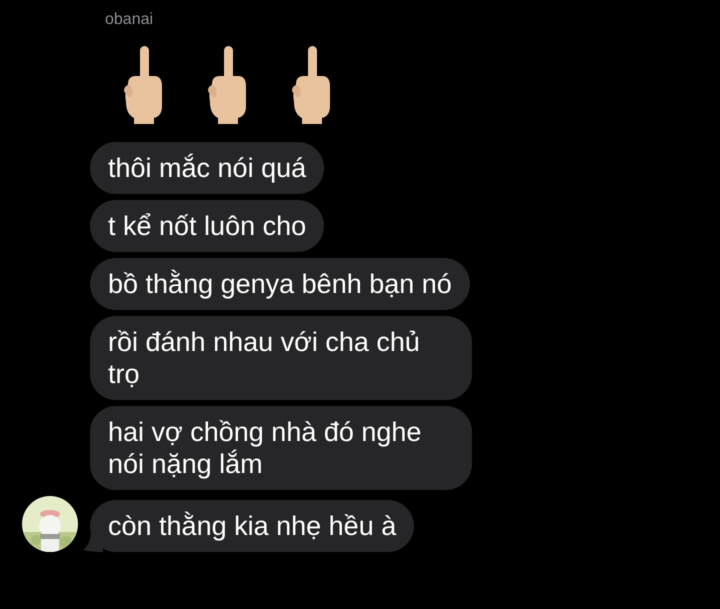 The width and height of the screenshot is (720, 609). Describe the element at coordinates (280, 284) in the screenshot. I see `message-bubble: bồ thằng genya bênh bạn nó` at that location.